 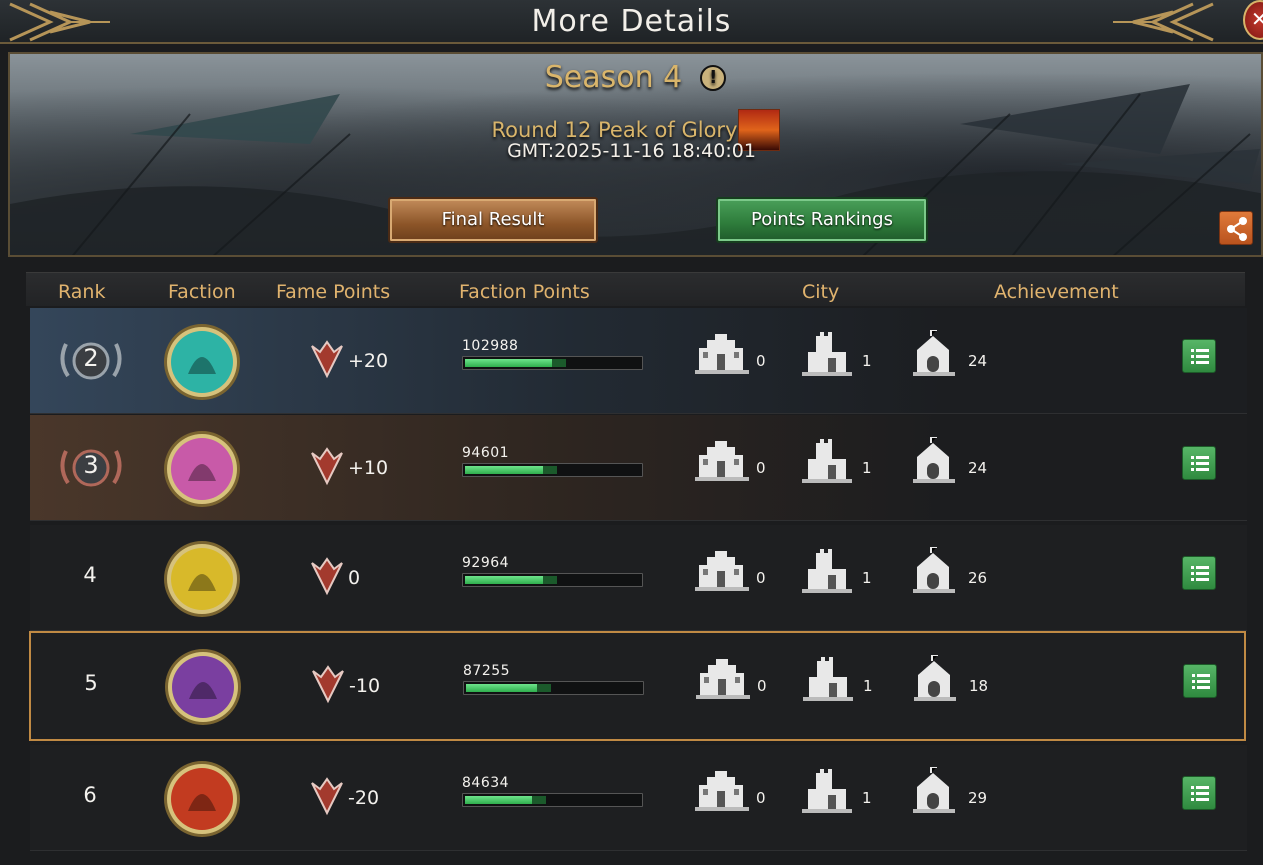 What do you see at coordinates (486, 453) in the screenshot?
I see `faction-points-value: 94601` at bounding box center [486, 453].